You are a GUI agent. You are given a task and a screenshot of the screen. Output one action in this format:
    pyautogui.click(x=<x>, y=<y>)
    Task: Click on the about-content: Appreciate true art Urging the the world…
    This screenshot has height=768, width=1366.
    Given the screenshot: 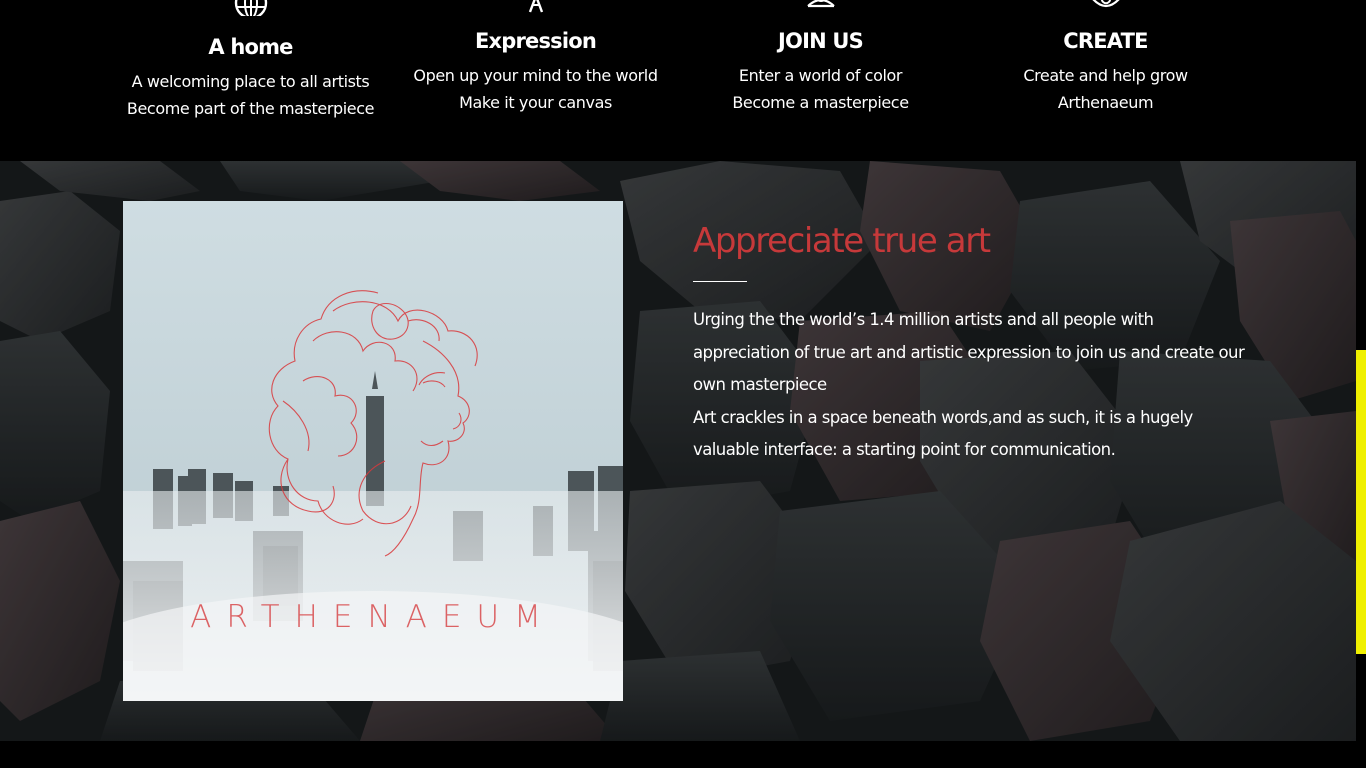 What is the action you would take?
    pyautogui.click(x=973, y=343)
    